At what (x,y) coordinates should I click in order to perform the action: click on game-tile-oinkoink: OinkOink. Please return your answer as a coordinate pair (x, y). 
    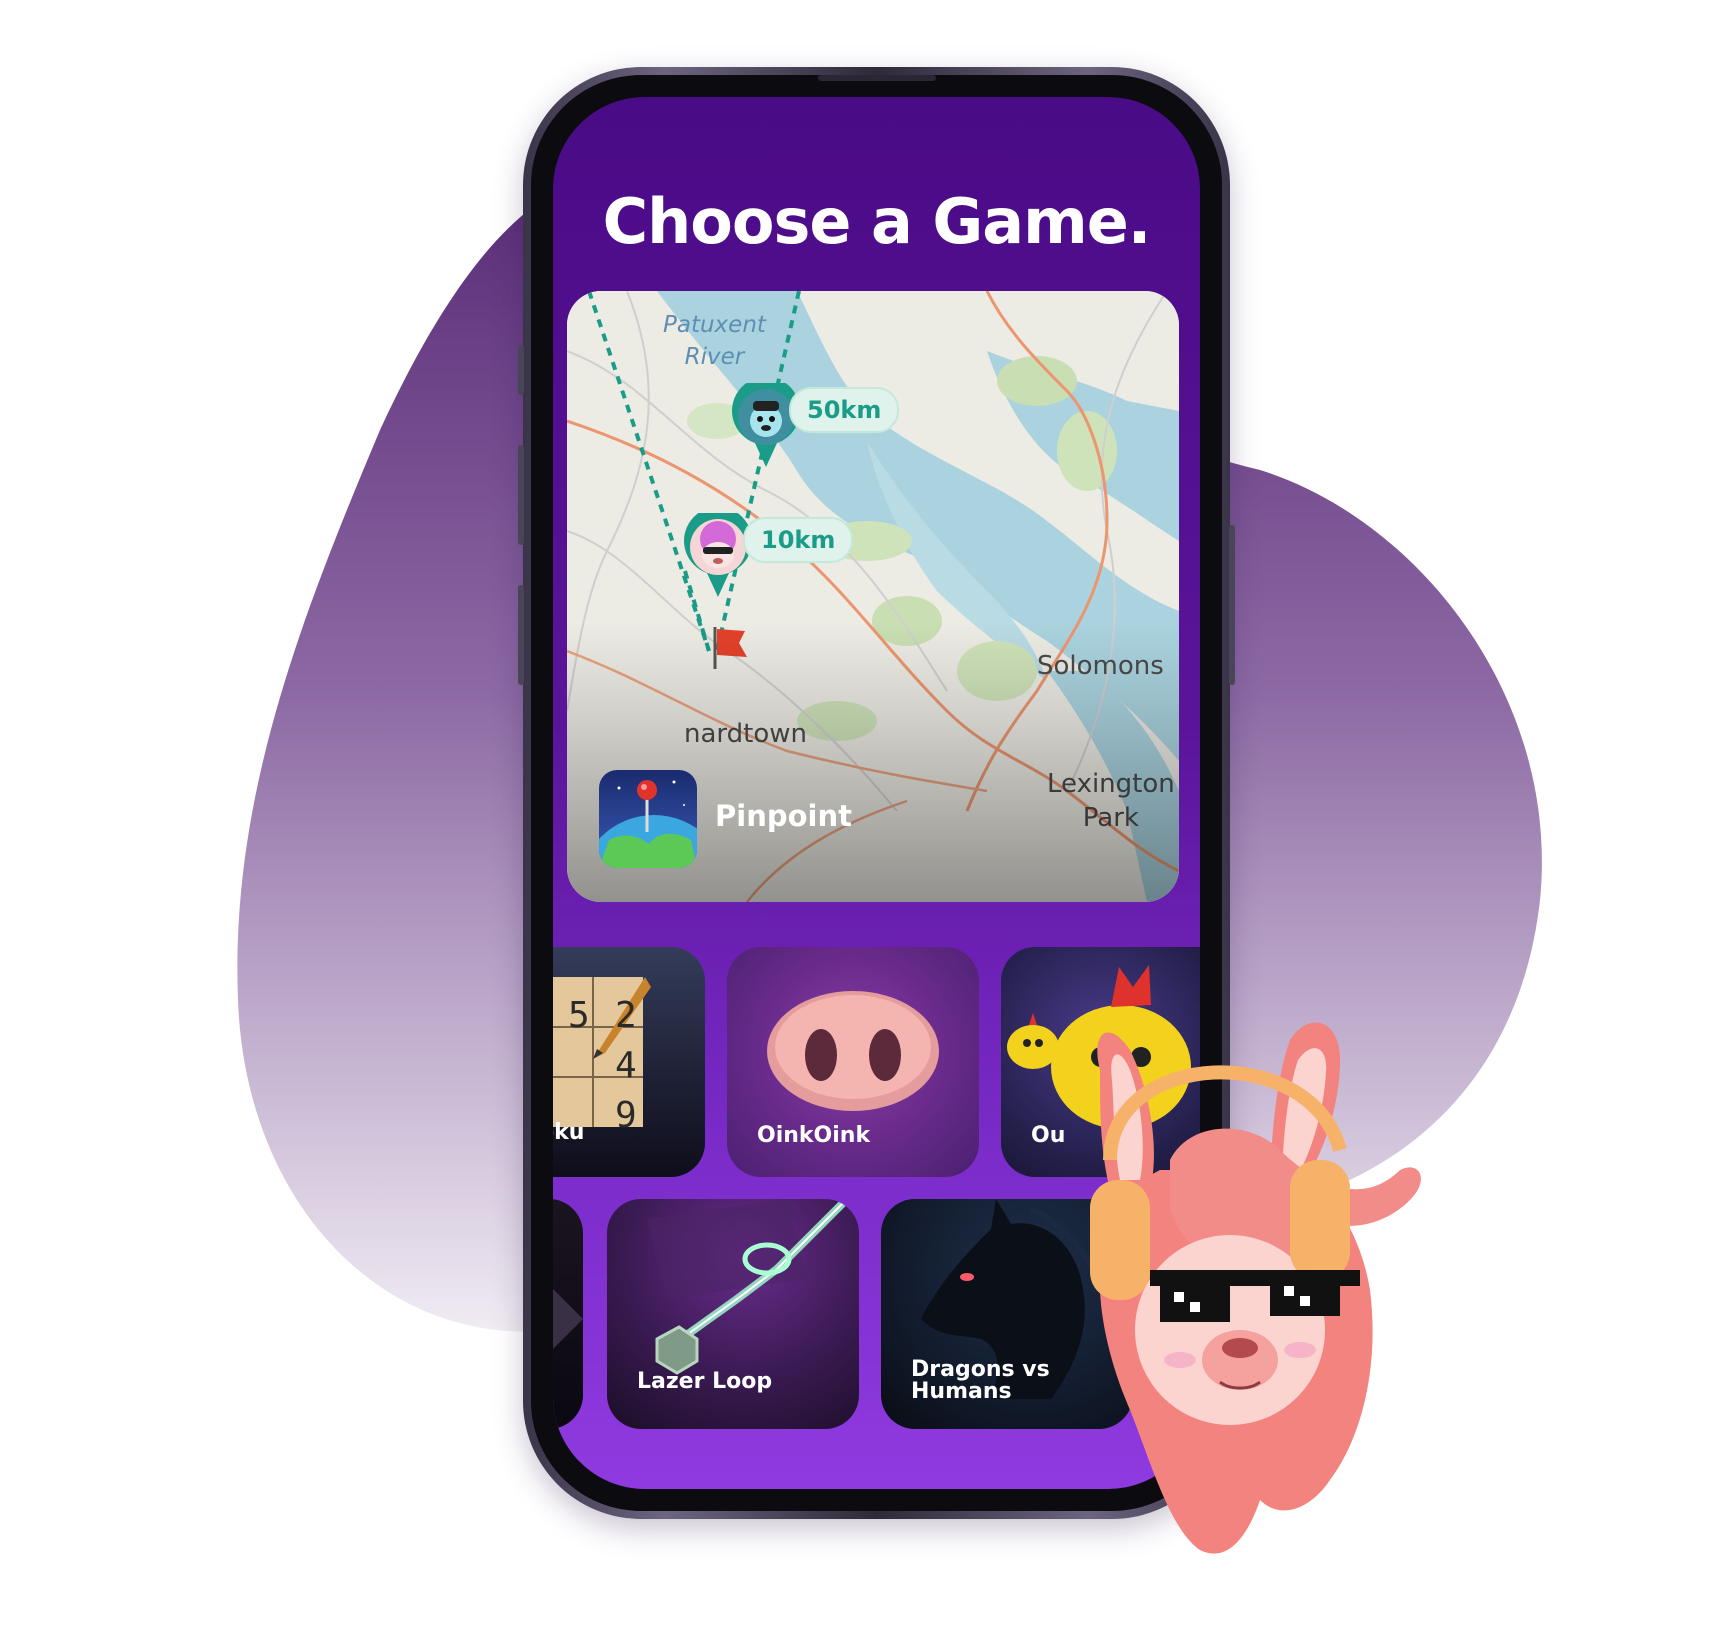
    Looking at the image, I should click on (853, 1062).